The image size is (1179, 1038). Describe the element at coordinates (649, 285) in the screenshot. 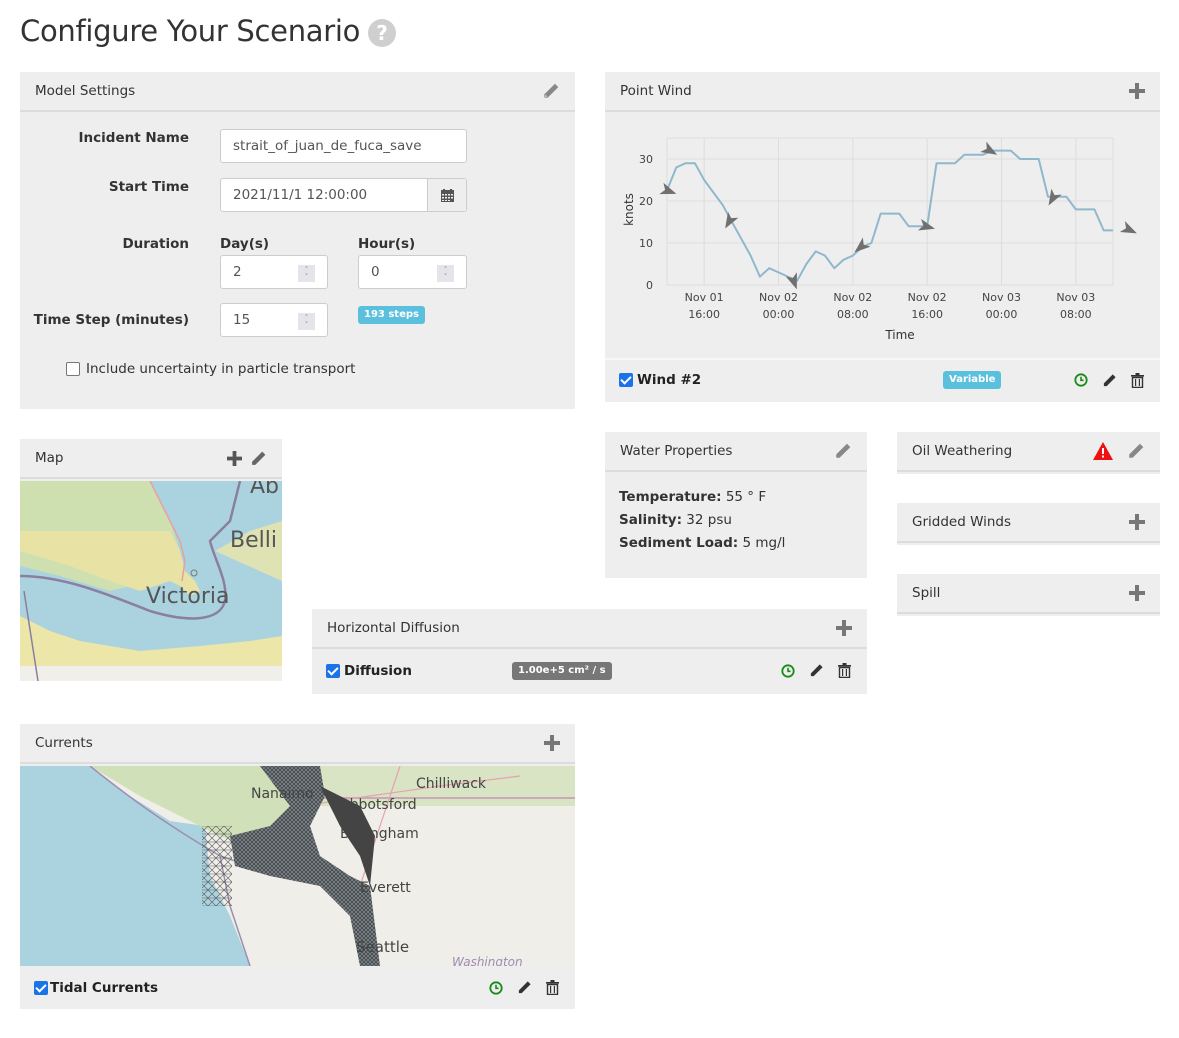

I see `y-tick-label: 0` at that location.